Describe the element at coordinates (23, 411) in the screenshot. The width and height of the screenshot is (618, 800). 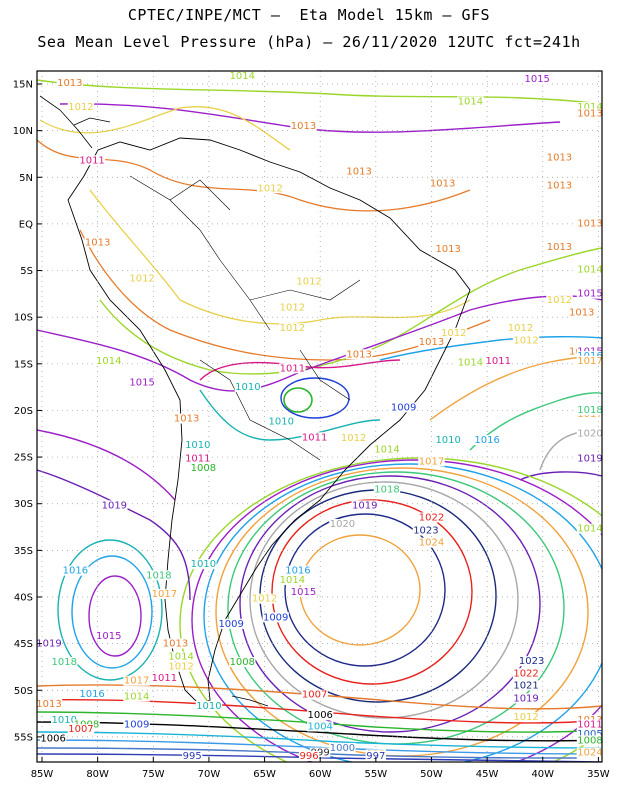
I see `latitude-tick-label: 20S` at that location.